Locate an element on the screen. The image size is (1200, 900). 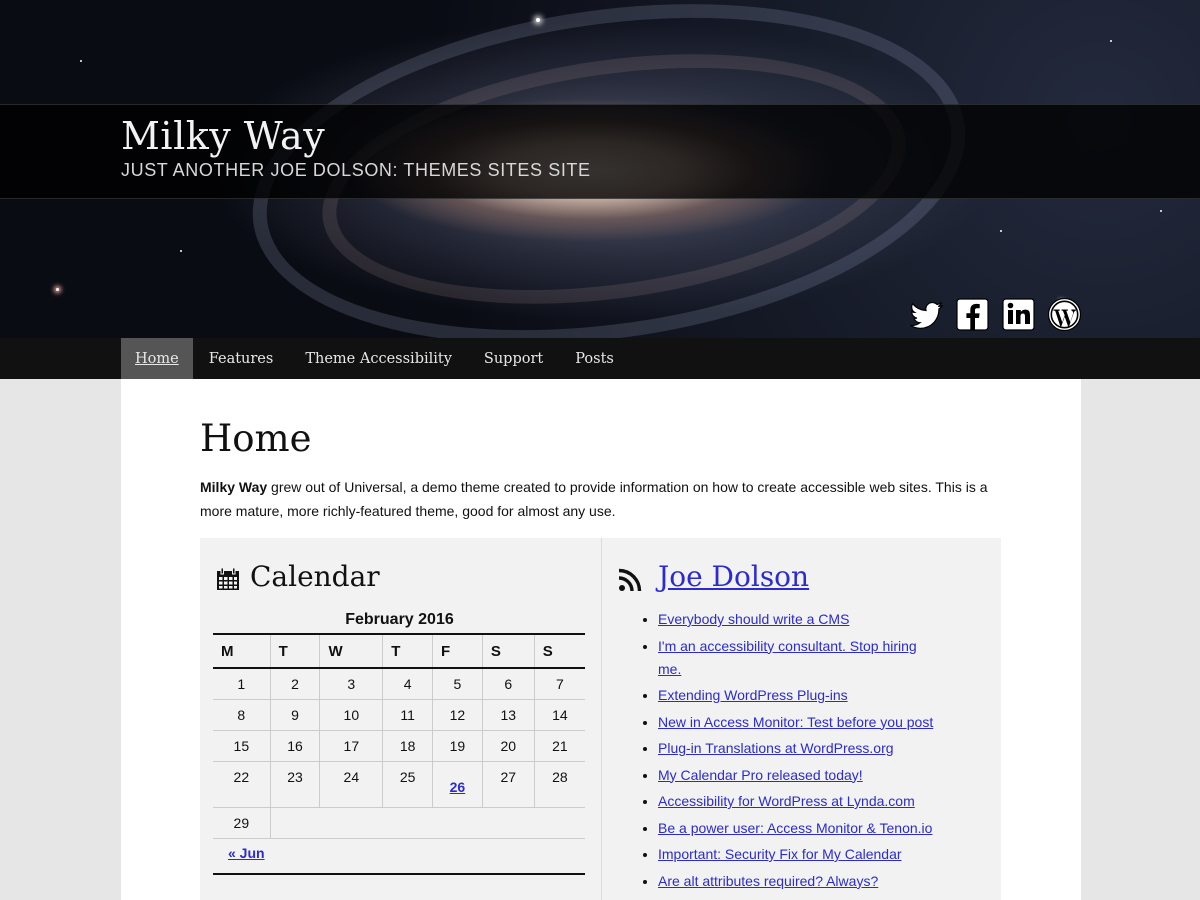
nav-item-support: Support is located at coordinates (513, 358).